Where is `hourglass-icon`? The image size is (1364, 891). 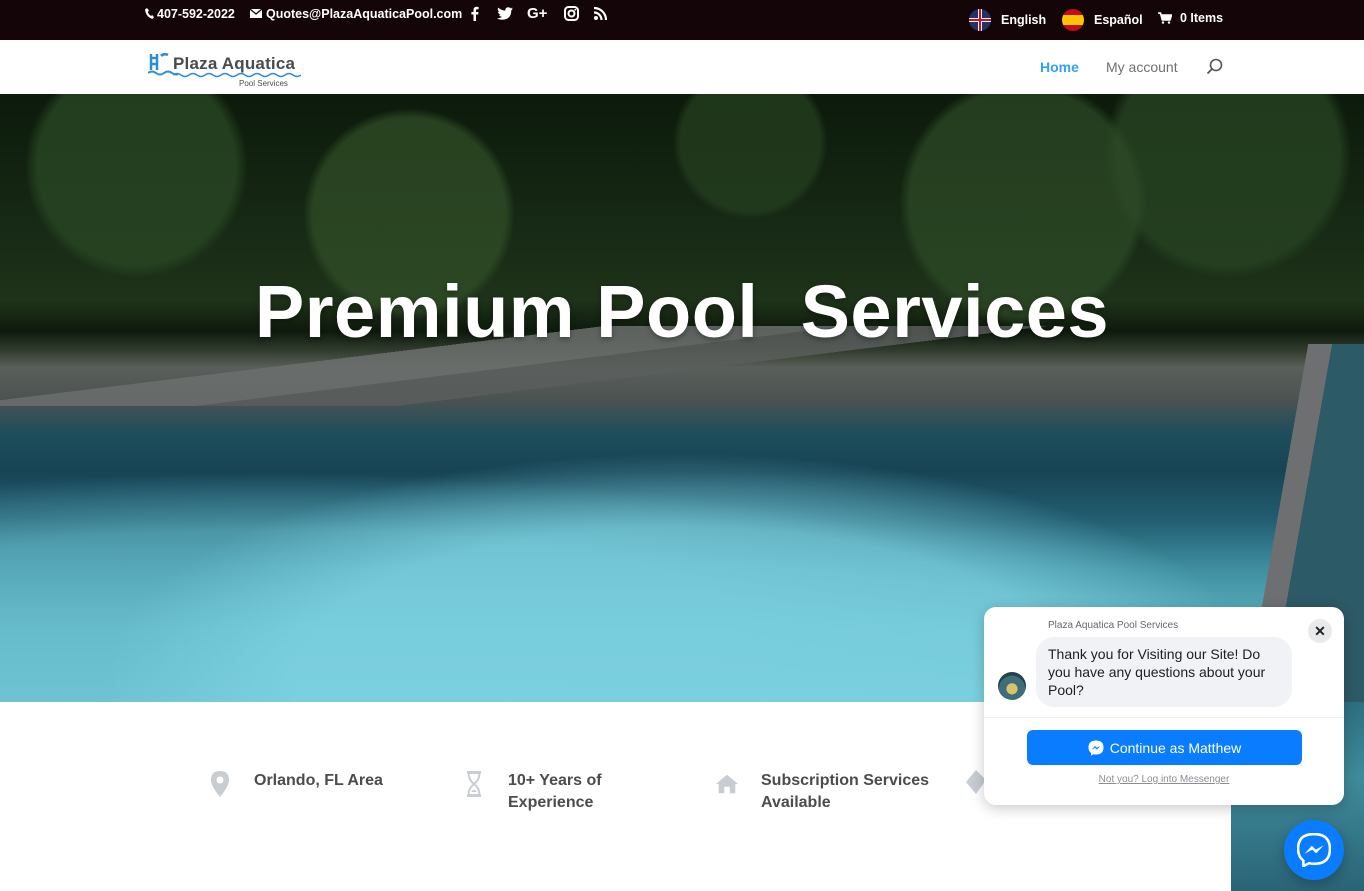
hourglass-icon is located at coordinates (474, 784).